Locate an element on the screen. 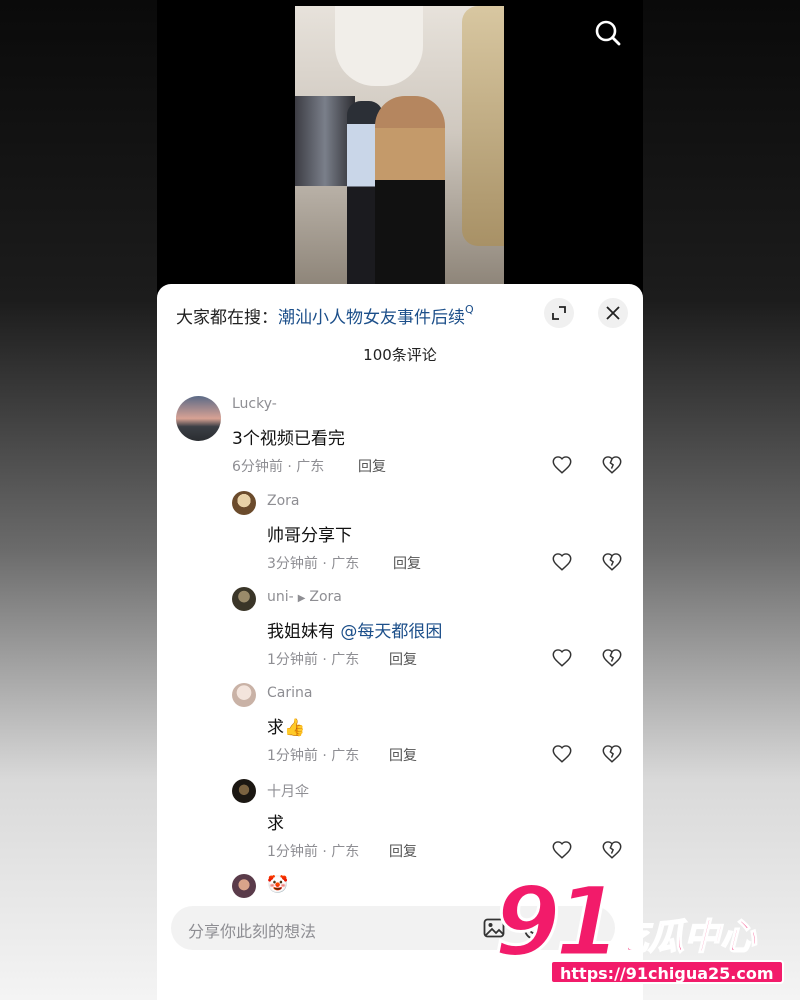  mention-link: @每天都很困 is located at coordinates (391, 632).